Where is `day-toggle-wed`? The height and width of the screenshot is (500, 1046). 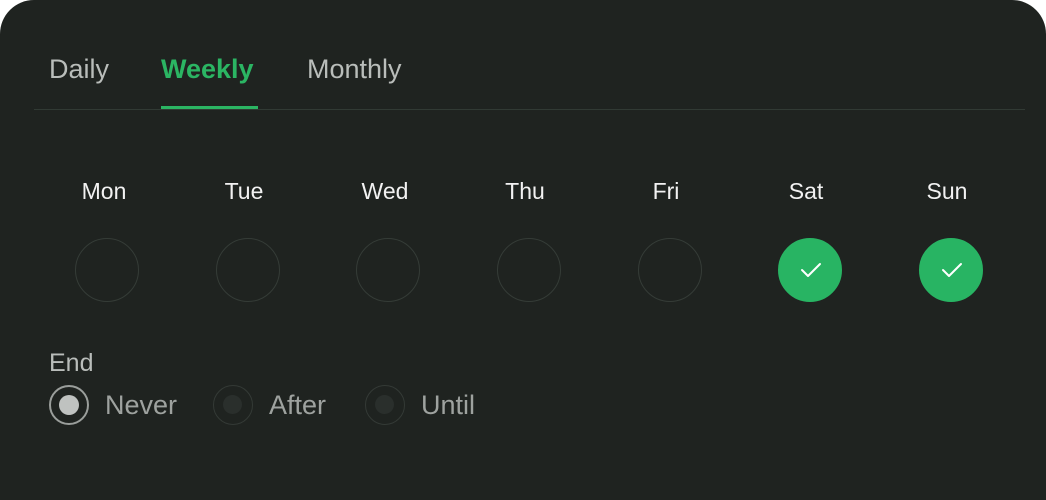
day-toggle-wed is located at coordinates (388, 270).